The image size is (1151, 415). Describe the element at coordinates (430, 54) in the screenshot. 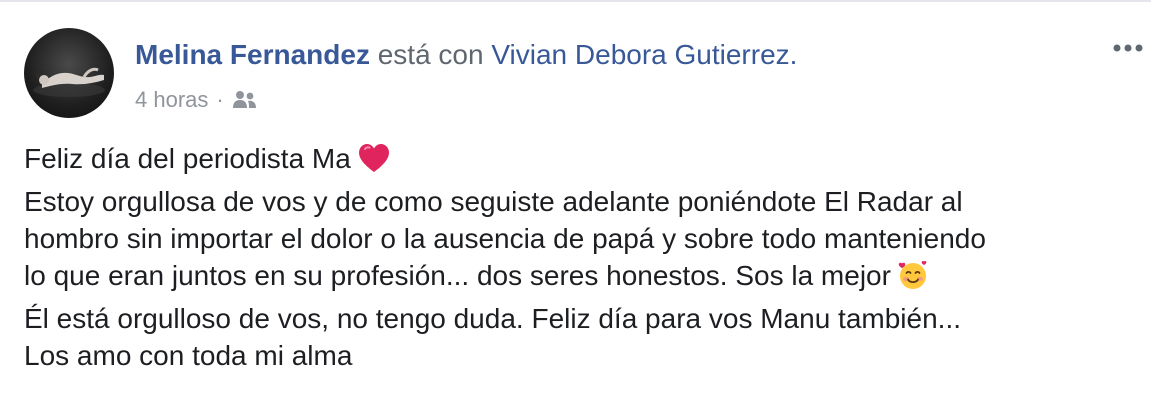

I see `with-text: está con` at that location.